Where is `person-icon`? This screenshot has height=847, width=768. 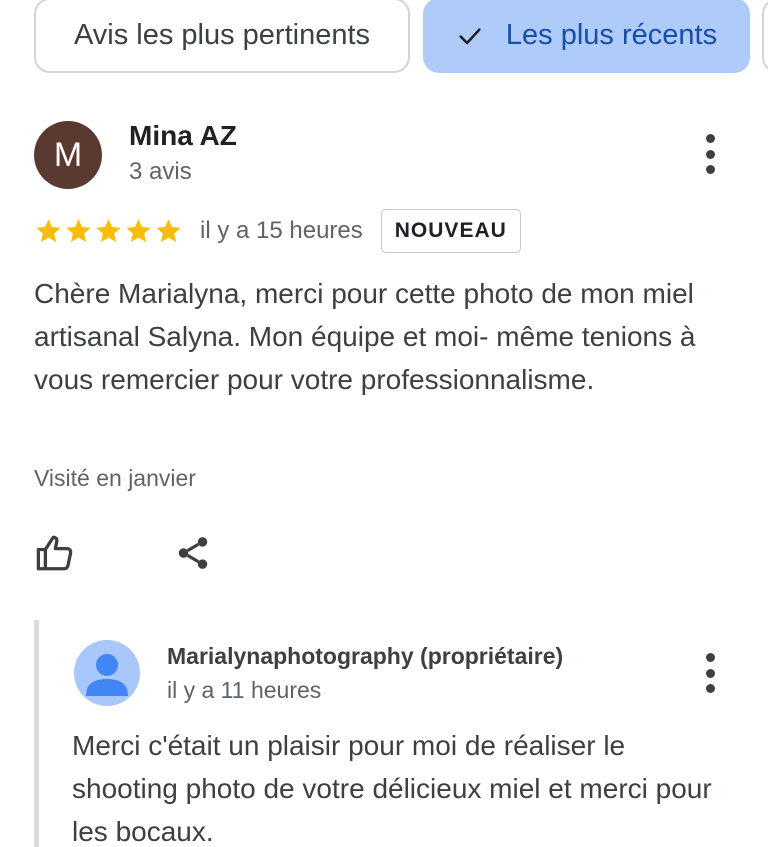
person-icon is located at coordinates (107, 675).